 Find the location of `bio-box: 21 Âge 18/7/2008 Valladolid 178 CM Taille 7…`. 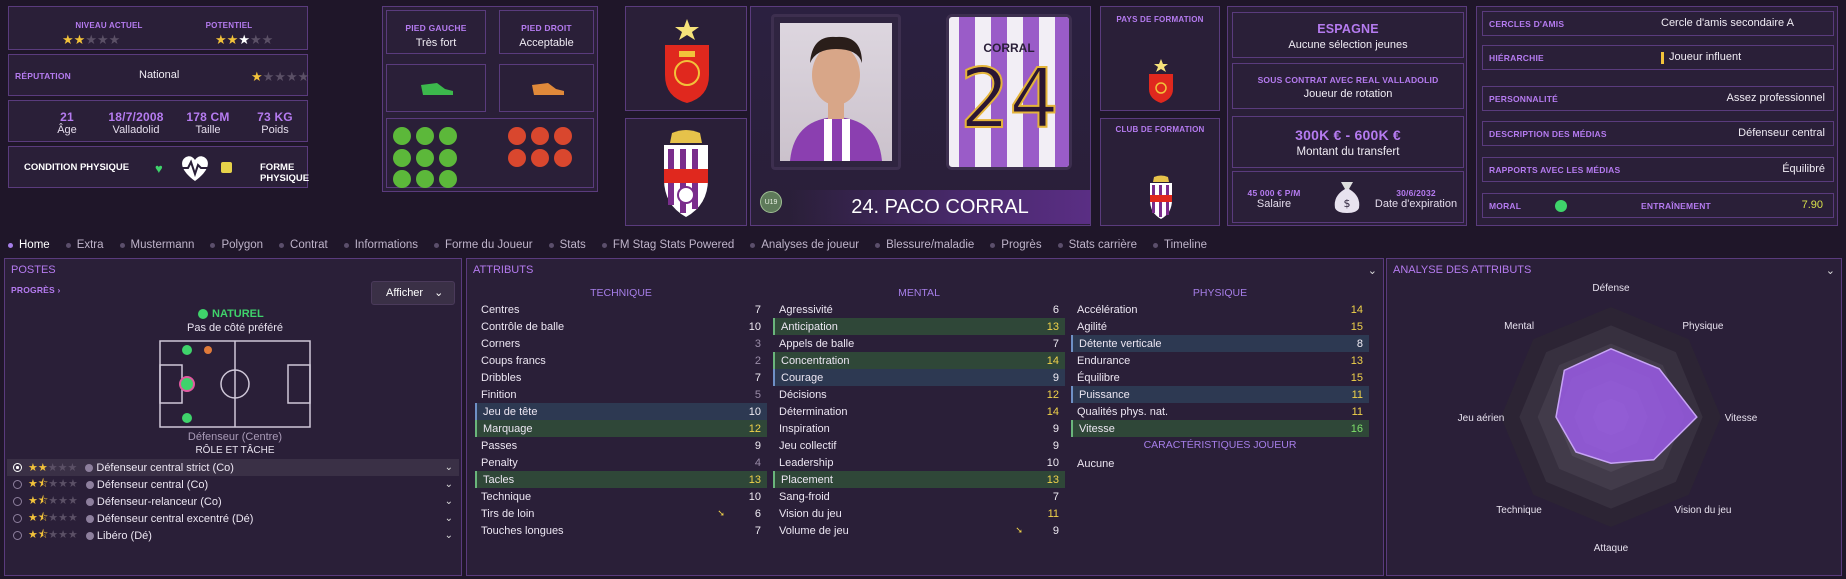

bio-box: 21 Âge 18/7/2008 Valladolid 178 CM Taille 7… is located at coordinates (158, 121).